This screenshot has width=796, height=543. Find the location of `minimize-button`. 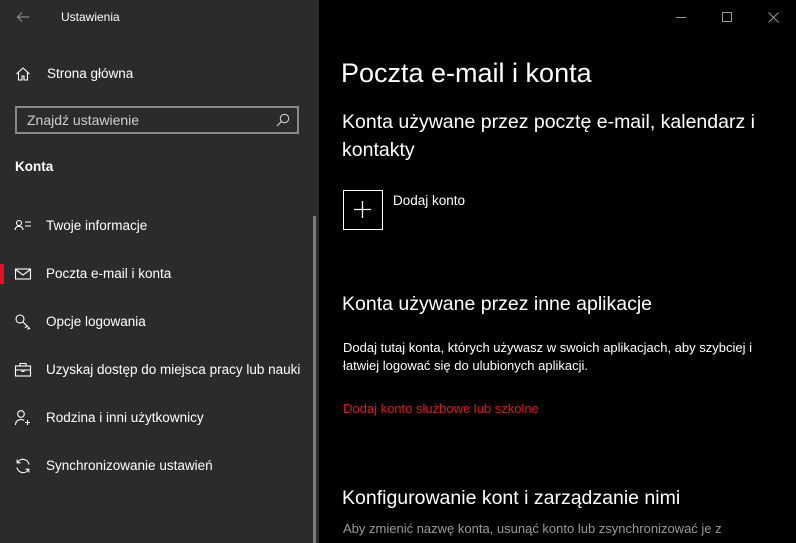

minimize-button is located at coordinates (681, 17).